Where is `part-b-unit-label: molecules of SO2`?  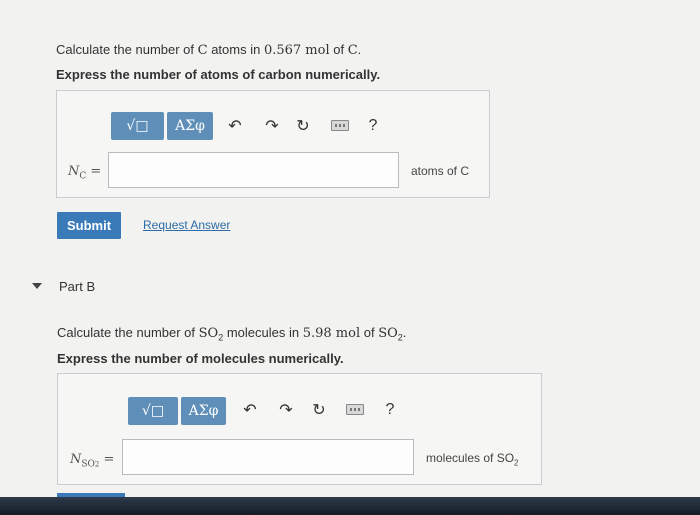 part-b-unit-label: molecules of SO2 is located at coordinates (472, 459).